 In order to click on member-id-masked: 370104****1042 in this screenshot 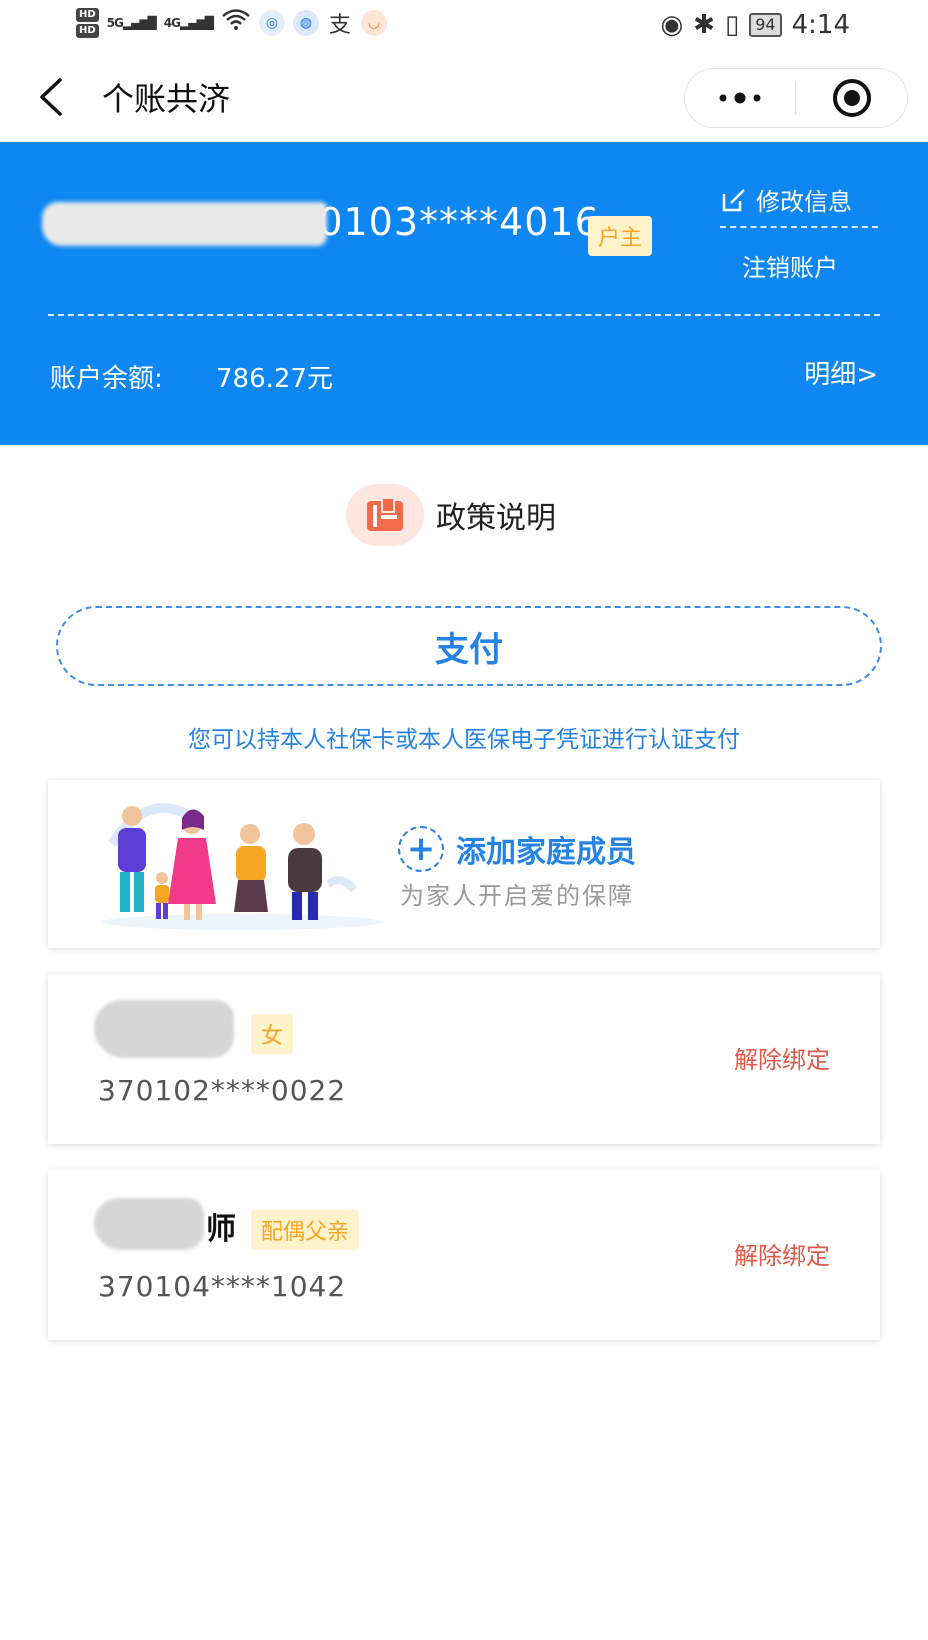, I will do `click(222, 1286)`.